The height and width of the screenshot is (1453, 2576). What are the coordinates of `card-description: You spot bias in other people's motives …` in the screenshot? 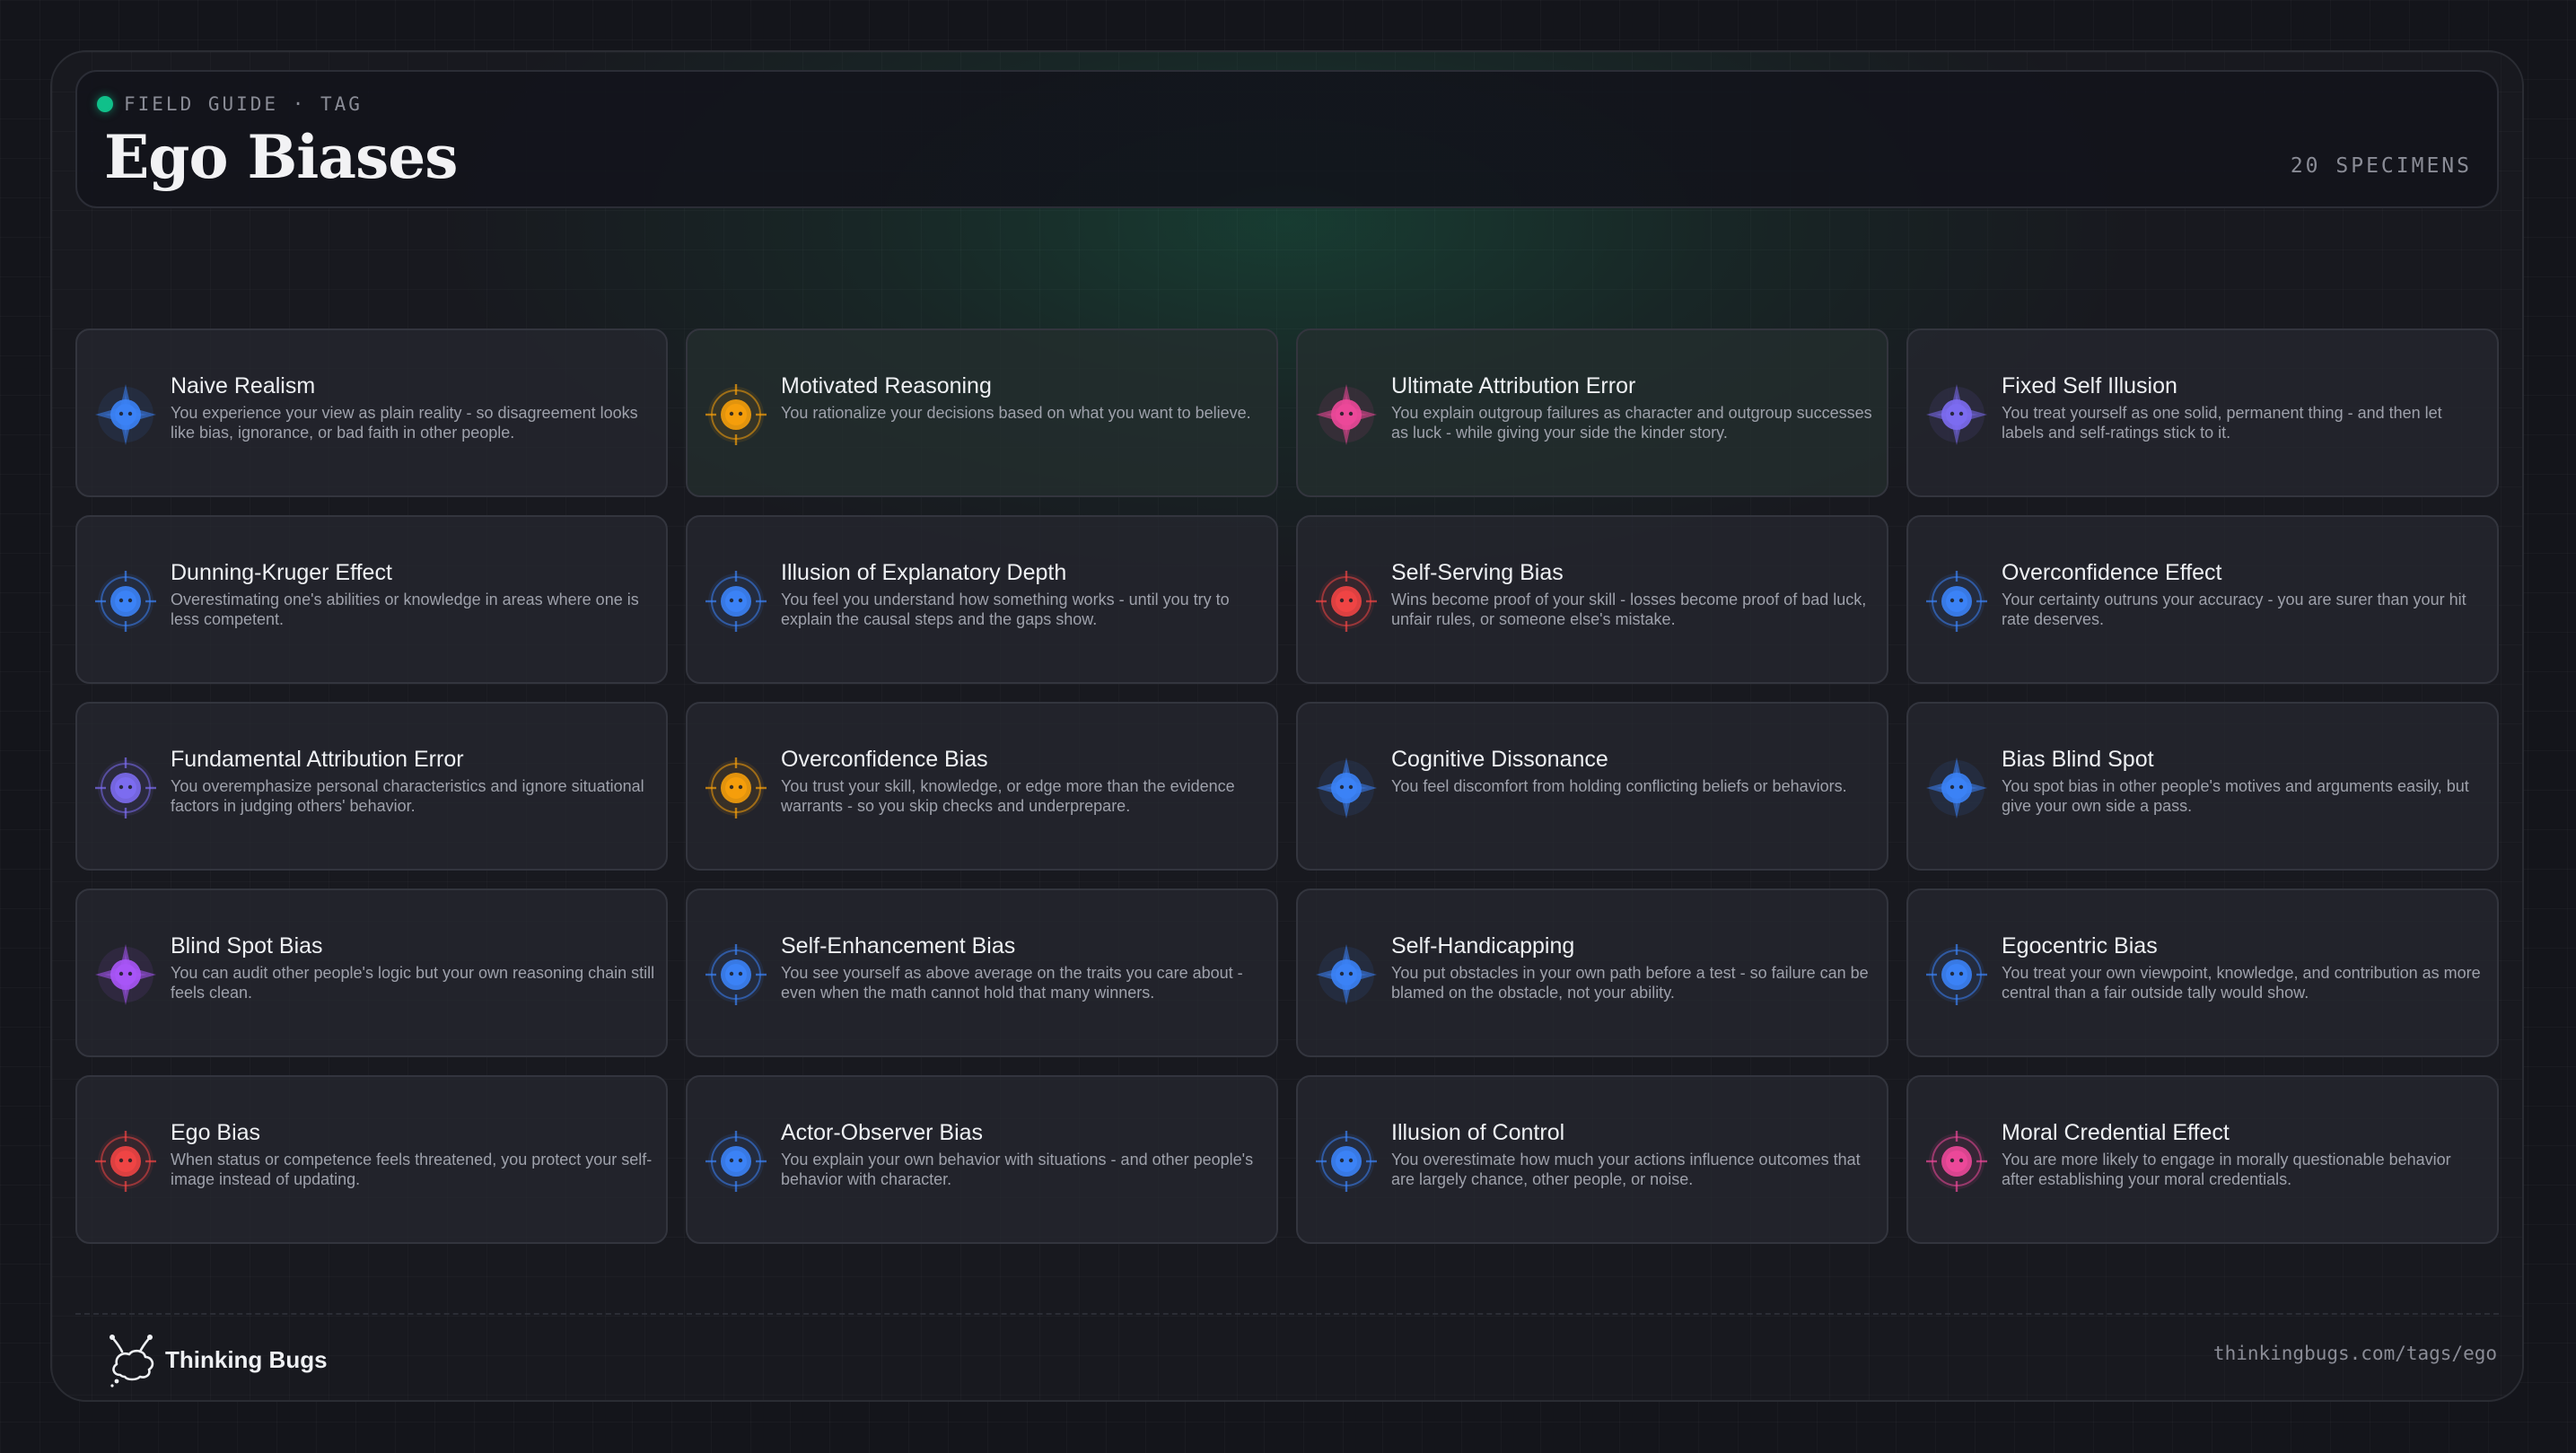 It's located at (2235, 796).